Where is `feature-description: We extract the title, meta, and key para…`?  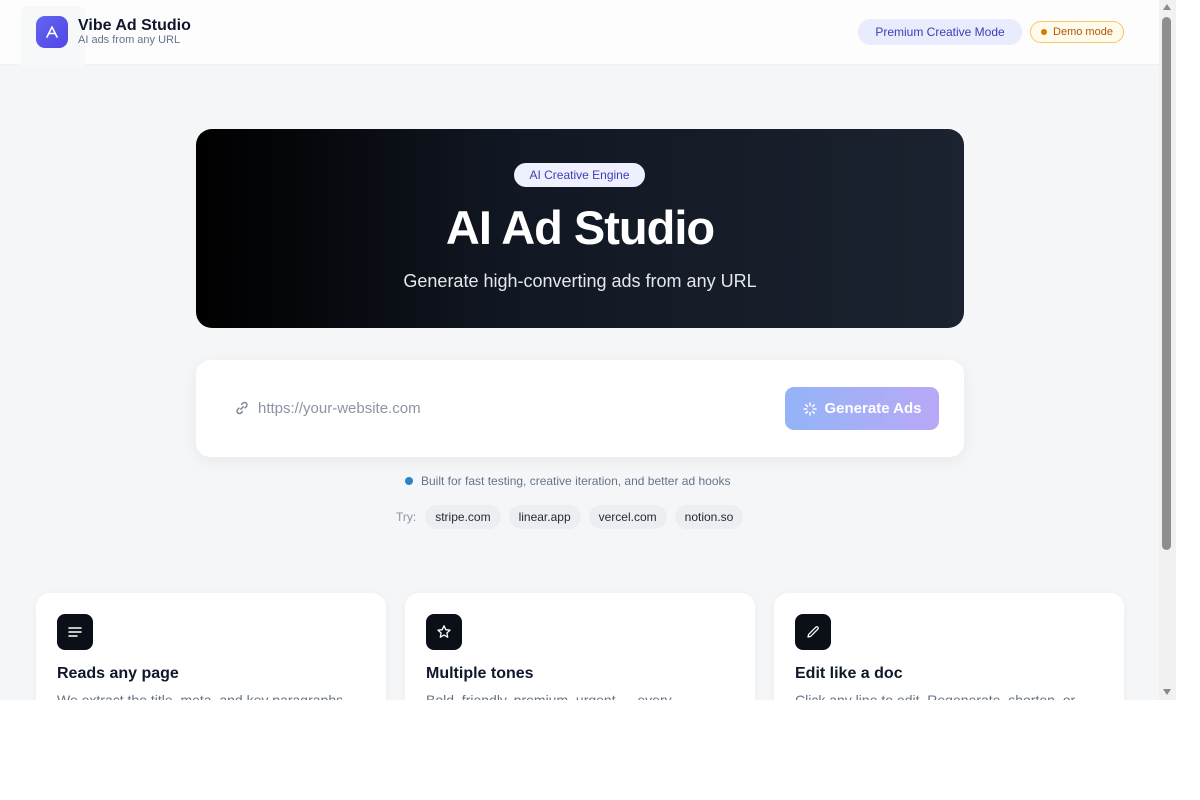
feature-description: We extract the title, meta, and key para… is located at coordinates (200, 696).